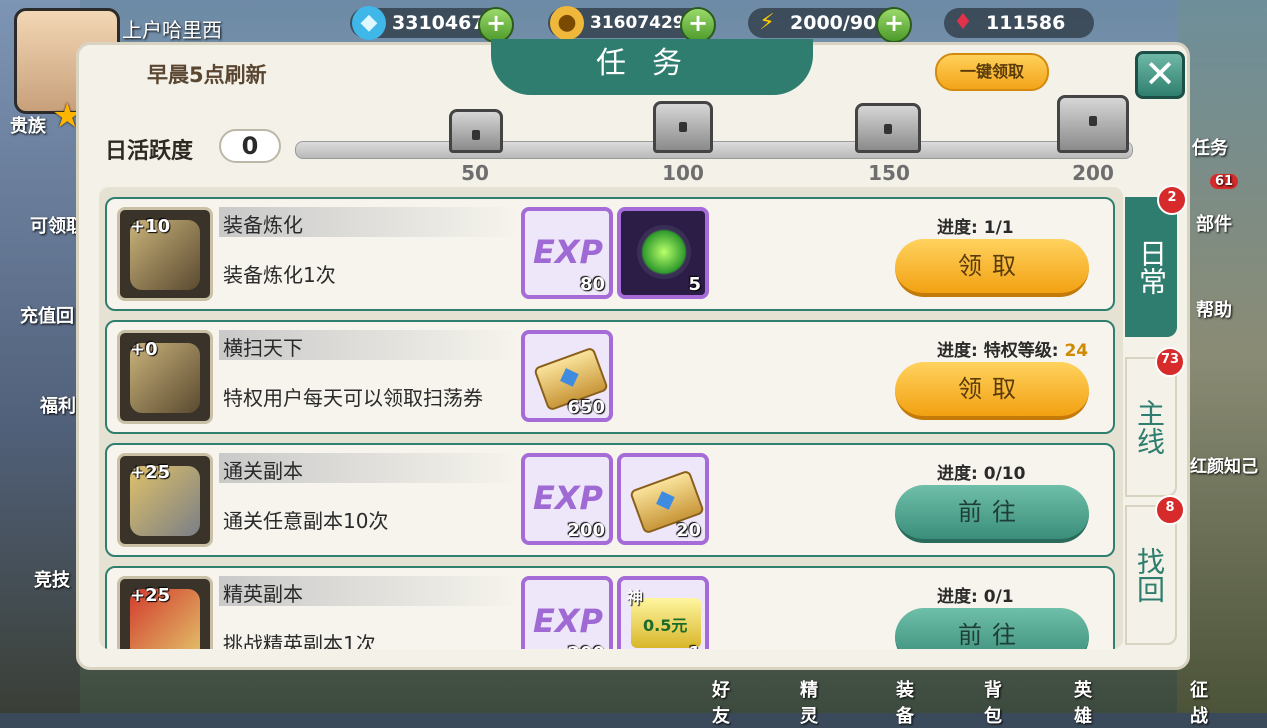 This screenshot has height=728, width=1267. I want to click on reward-qty: 1, so click(694, 646).